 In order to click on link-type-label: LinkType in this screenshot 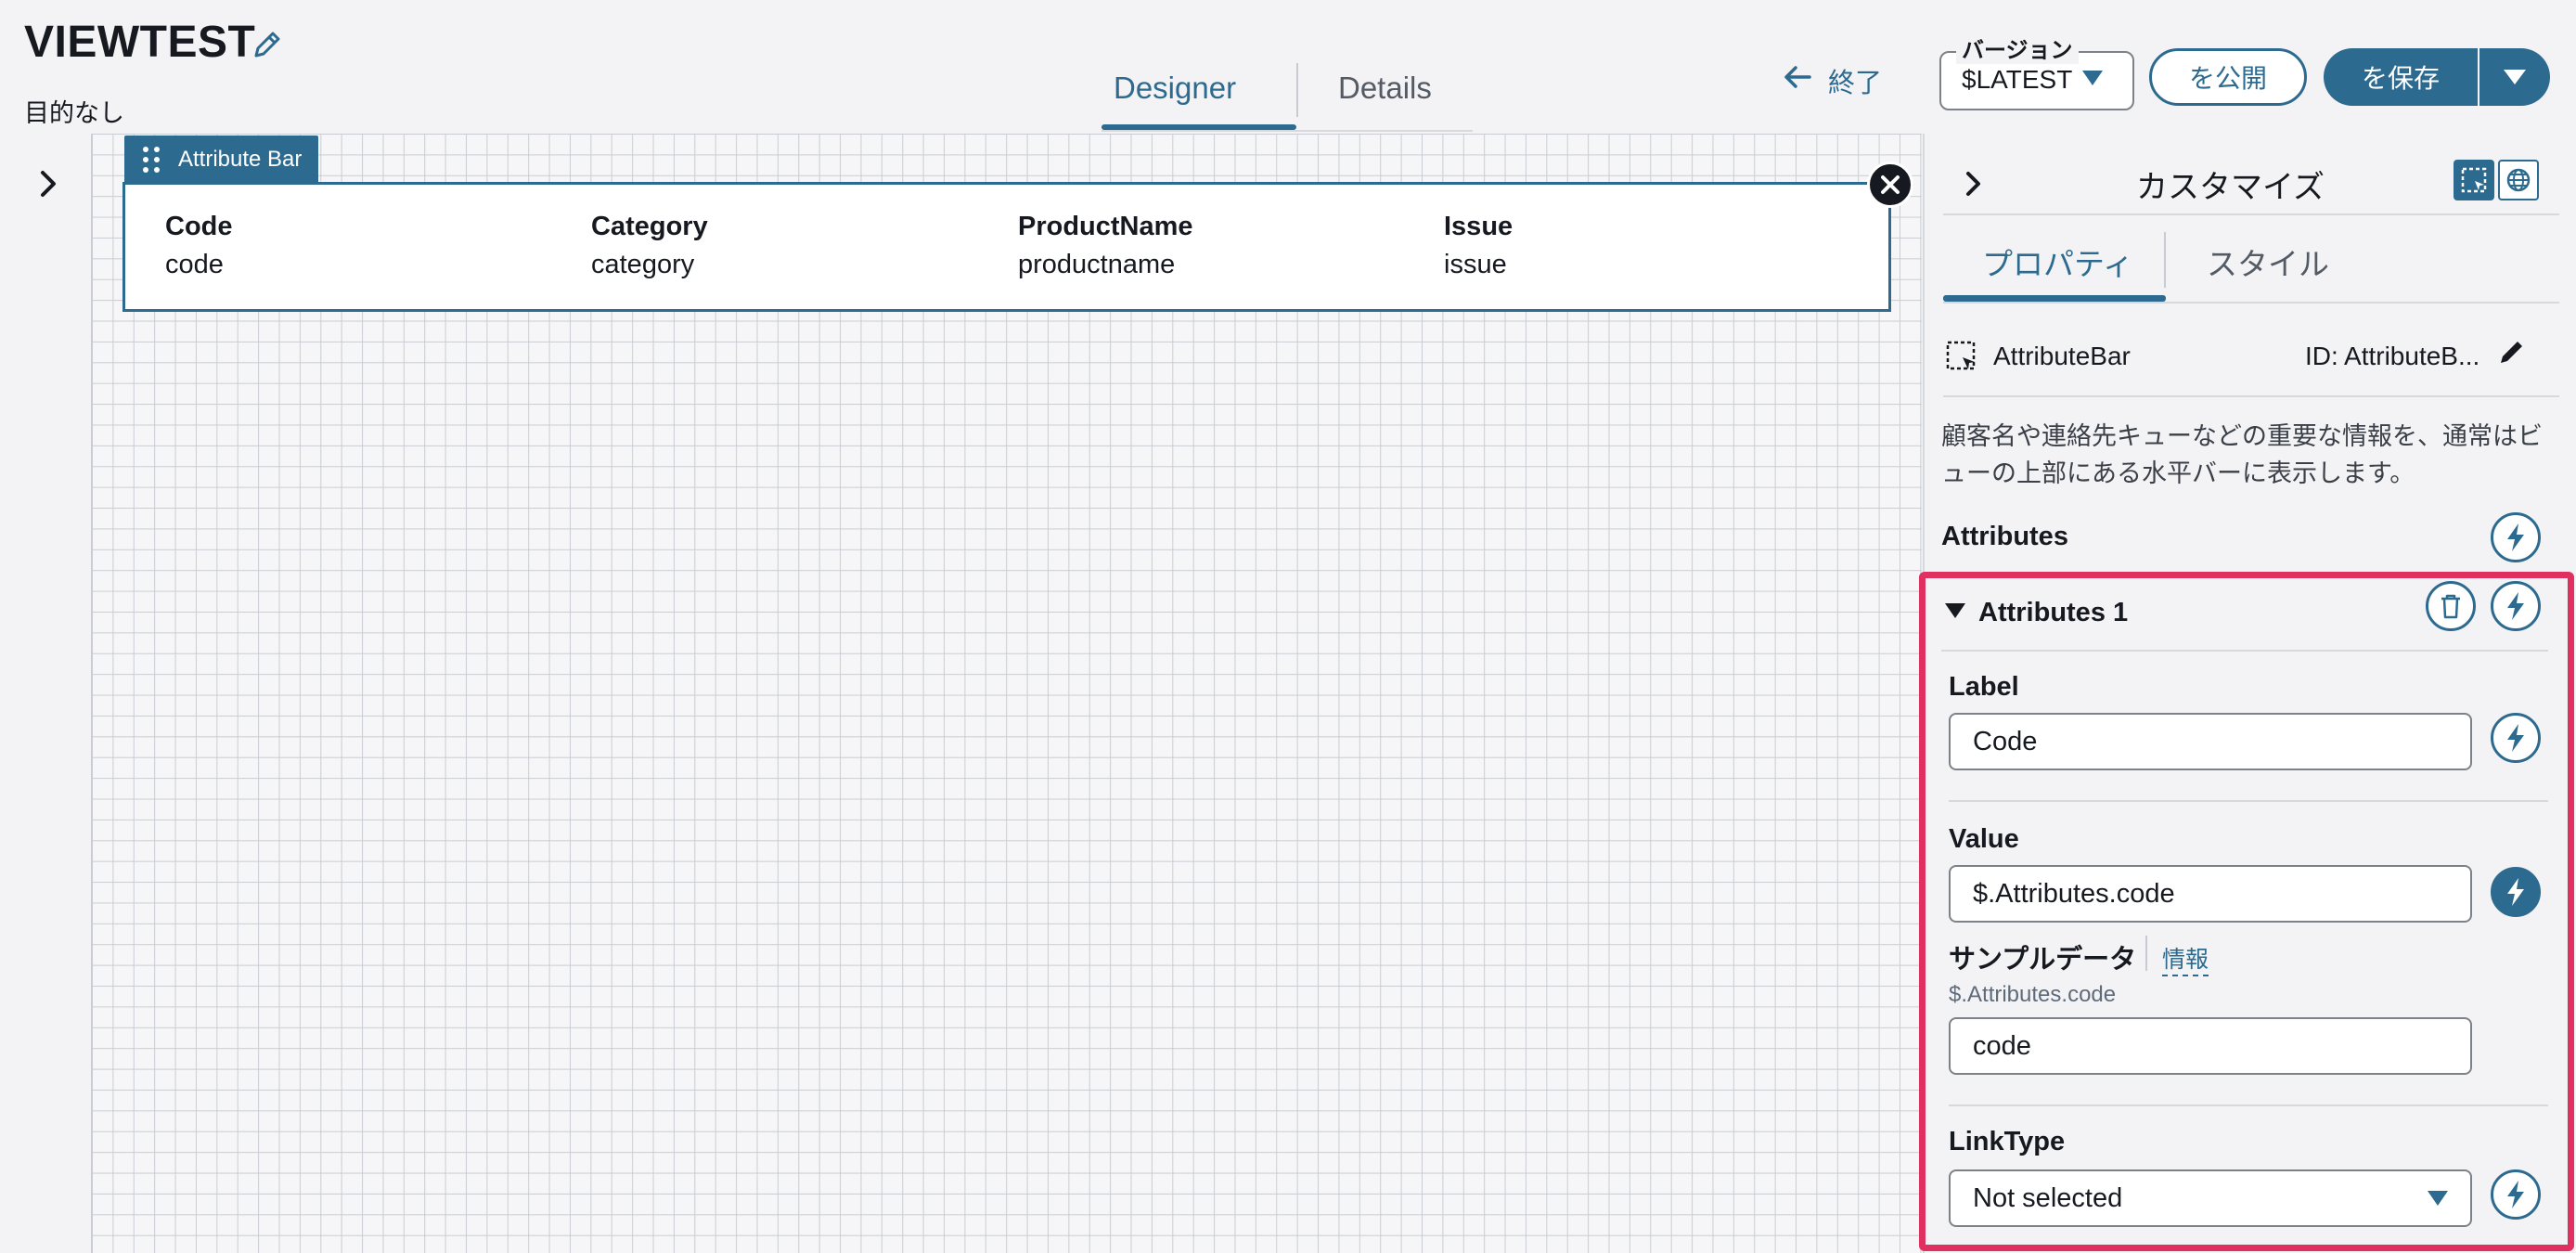, I will do `click(2007, 1142)`.